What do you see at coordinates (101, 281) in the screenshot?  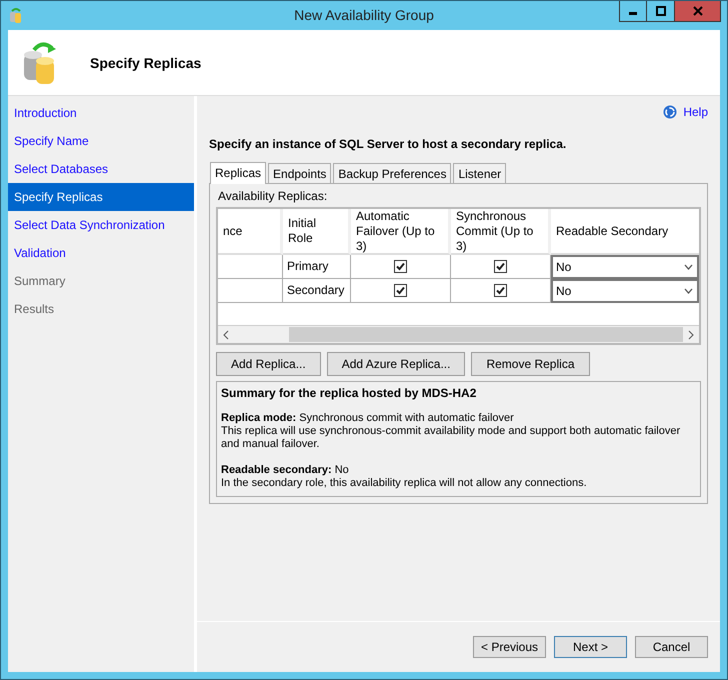 I see `nav-item: Summary` at bounding box center [101, 281].